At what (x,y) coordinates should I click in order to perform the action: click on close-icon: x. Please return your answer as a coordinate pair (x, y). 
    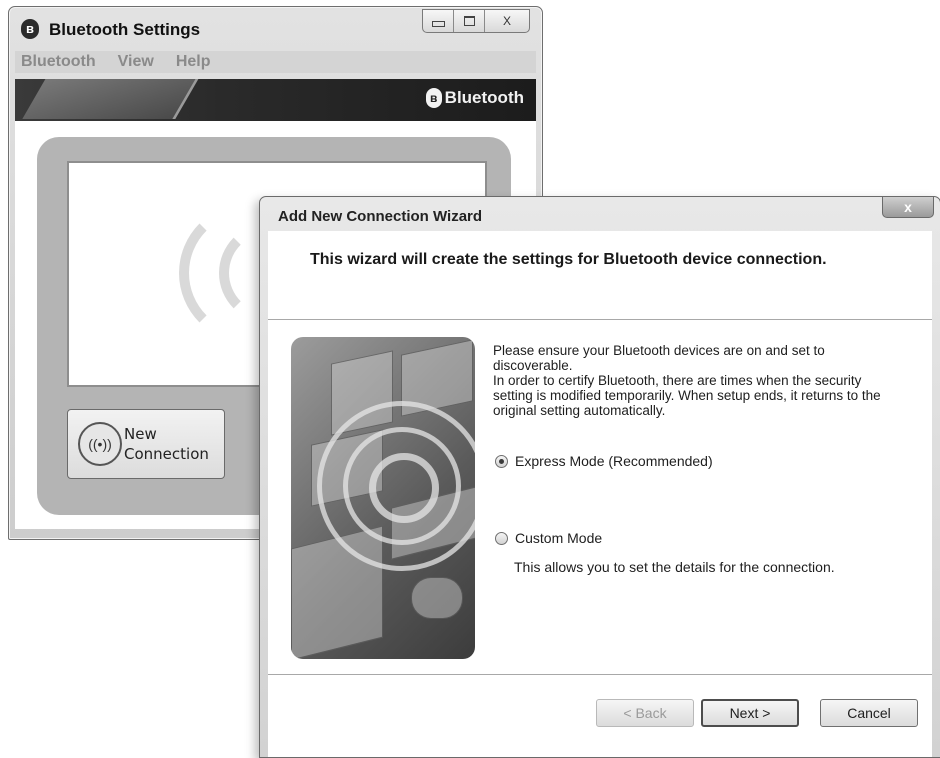
    Looking at the image, I should click on (908, 207).